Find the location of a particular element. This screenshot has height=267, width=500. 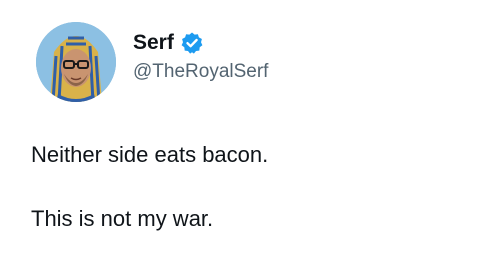

verified-badge-icon is located at coordinates (192, 43).